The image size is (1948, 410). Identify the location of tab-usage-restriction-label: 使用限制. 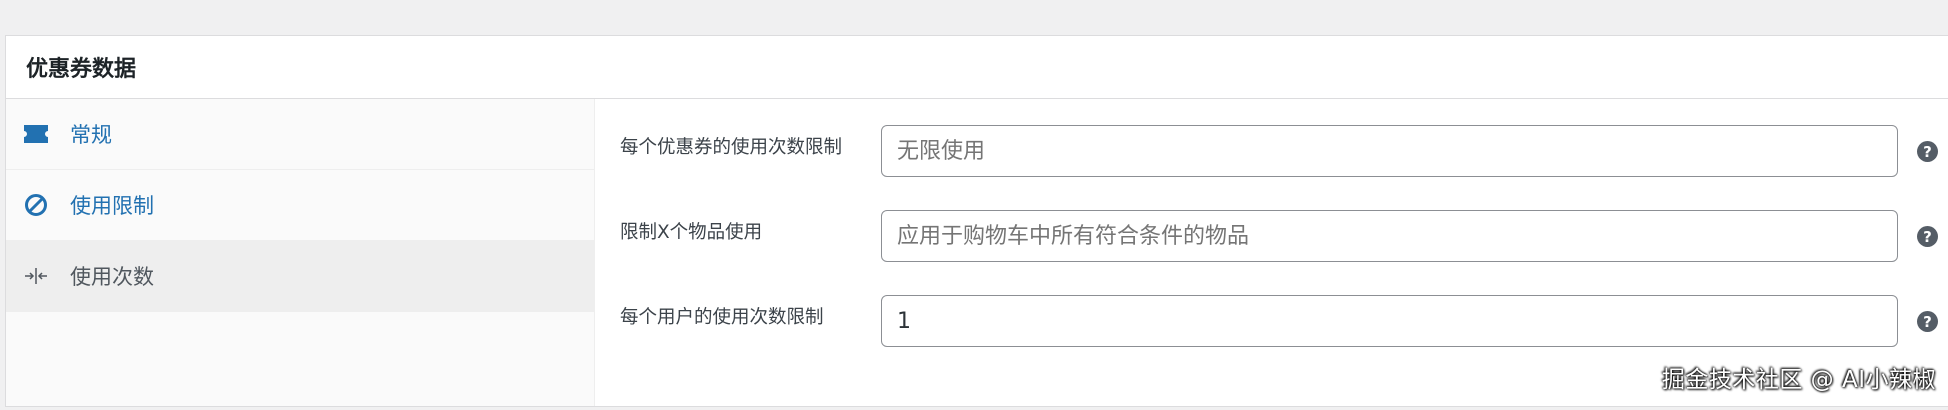
(112, 206).